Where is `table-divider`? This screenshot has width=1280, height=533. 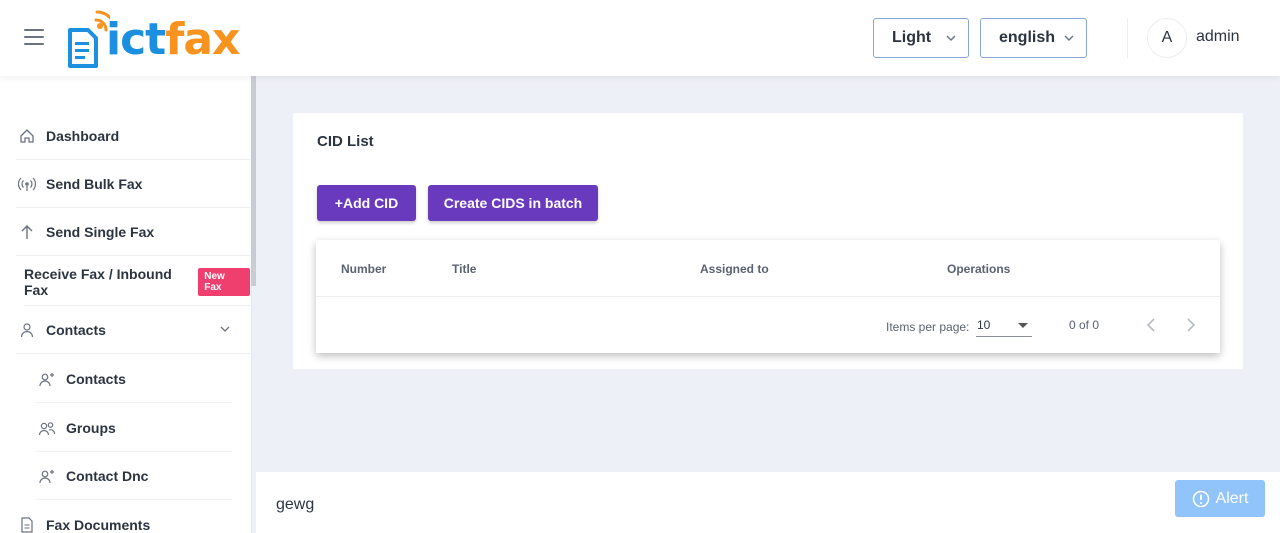 table-divider is located at coordinates (768, 296).